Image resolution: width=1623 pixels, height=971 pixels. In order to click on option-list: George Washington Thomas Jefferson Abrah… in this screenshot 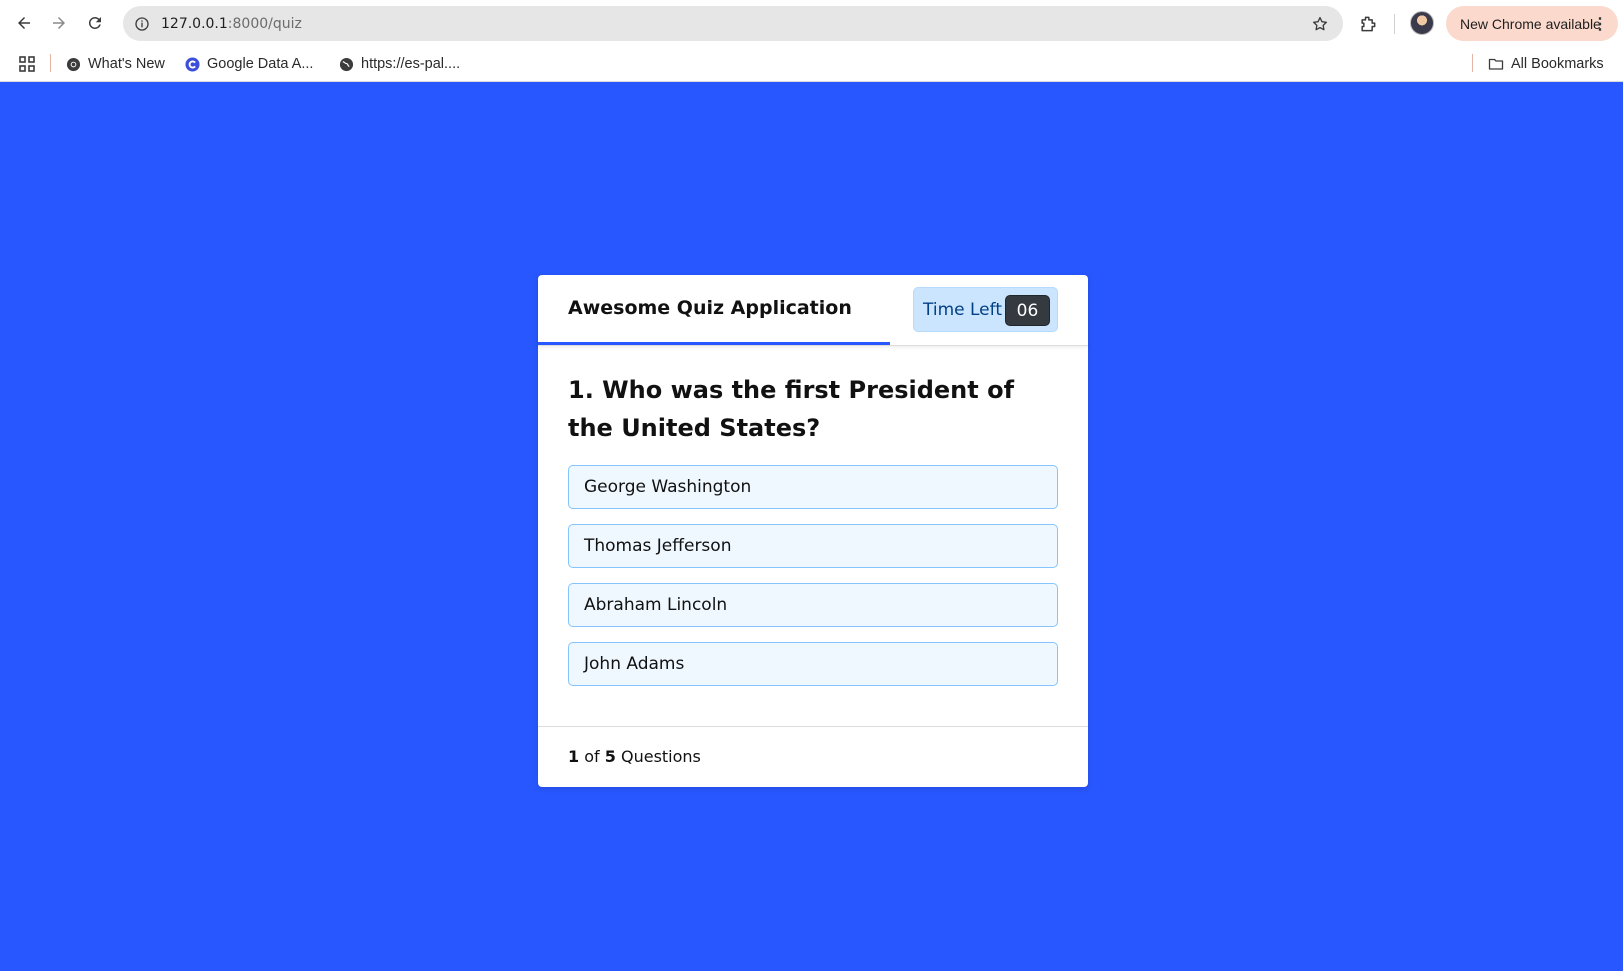, I will do `click(813, 583)`.